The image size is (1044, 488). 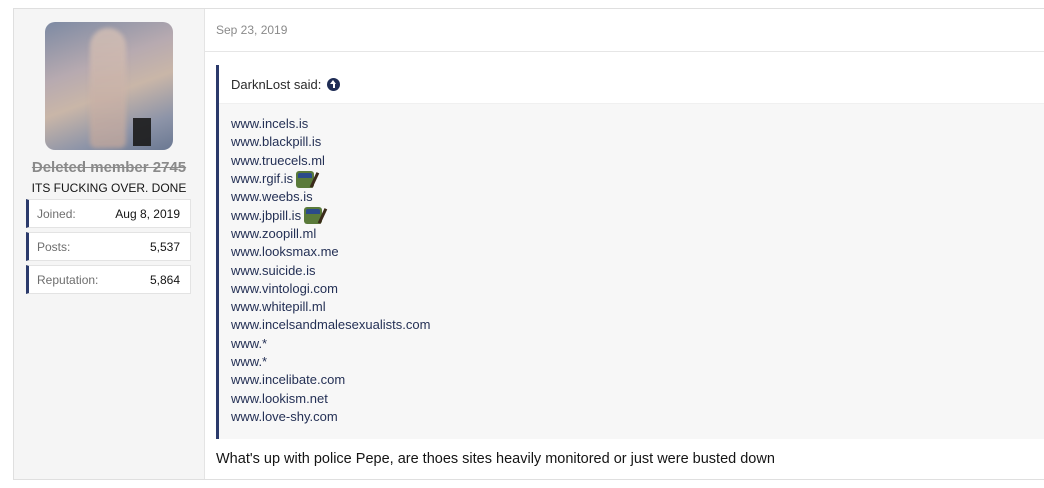 What do you see at coordinates (334, 84) in the screenshot?
I see `arrow-up-circle-icon` at bounding box center [334, 84].